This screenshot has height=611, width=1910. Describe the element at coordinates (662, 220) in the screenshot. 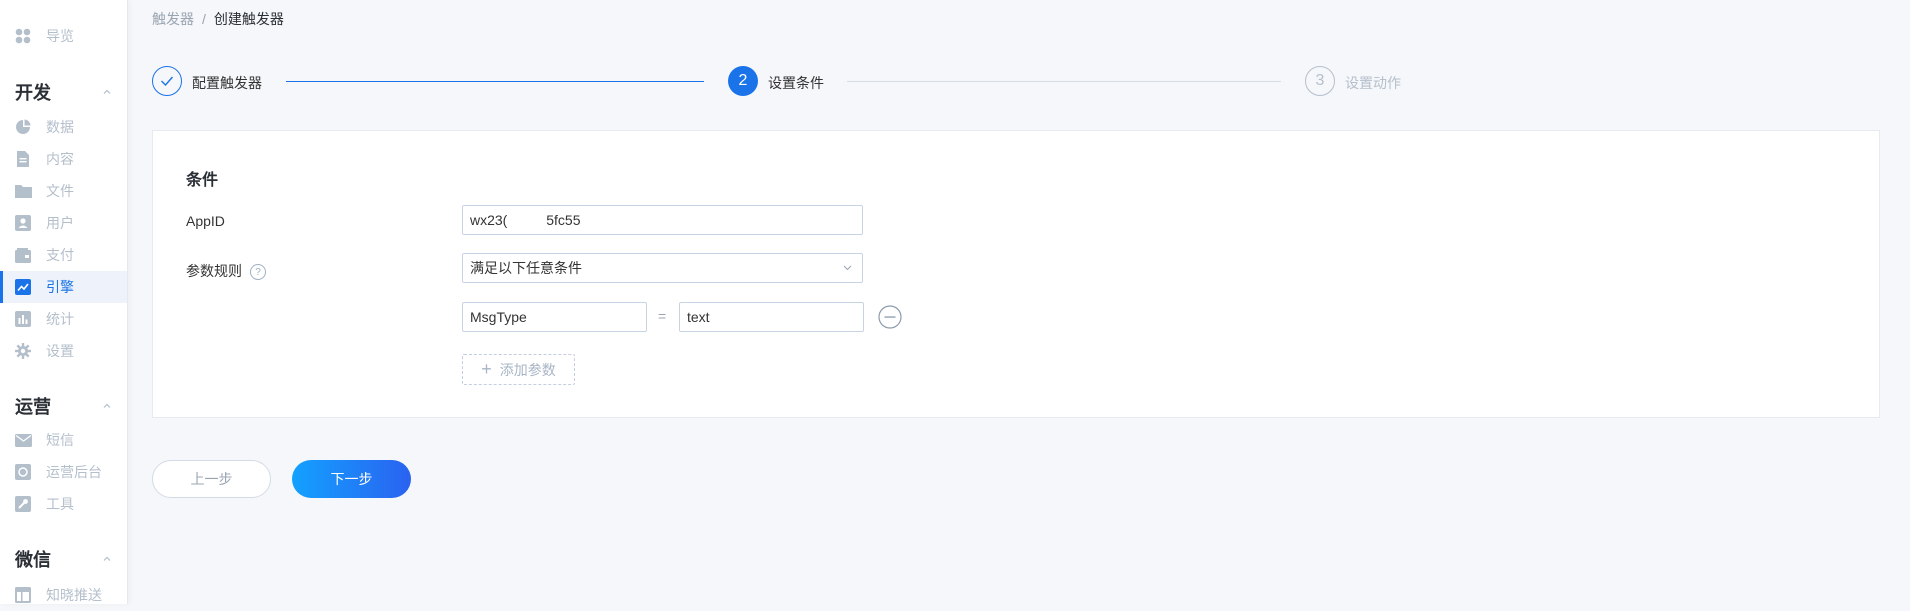

I see `appid-input: wx23( 5fc55` at that location.